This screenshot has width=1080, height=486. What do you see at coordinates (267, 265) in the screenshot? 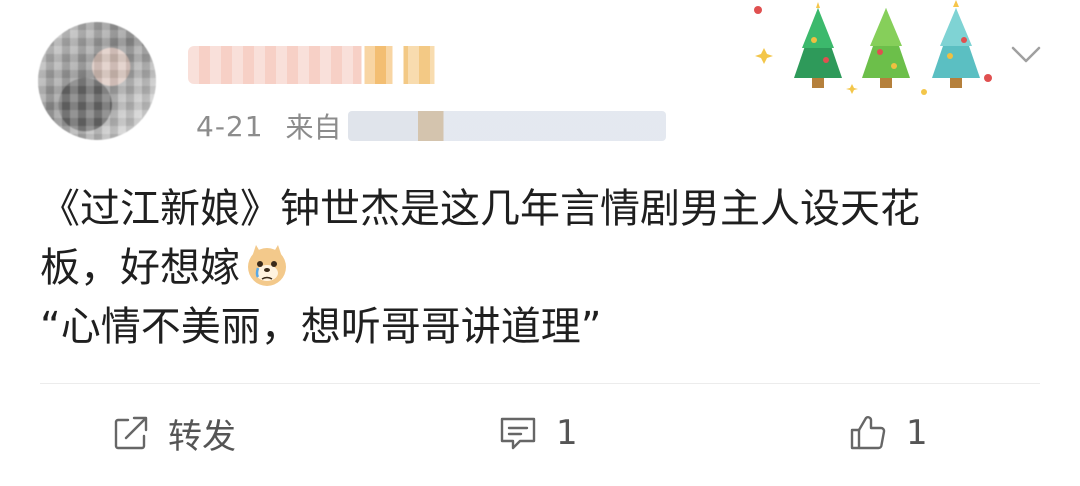
I see `crying-doge-emoji` at bounding box center [267, 265].